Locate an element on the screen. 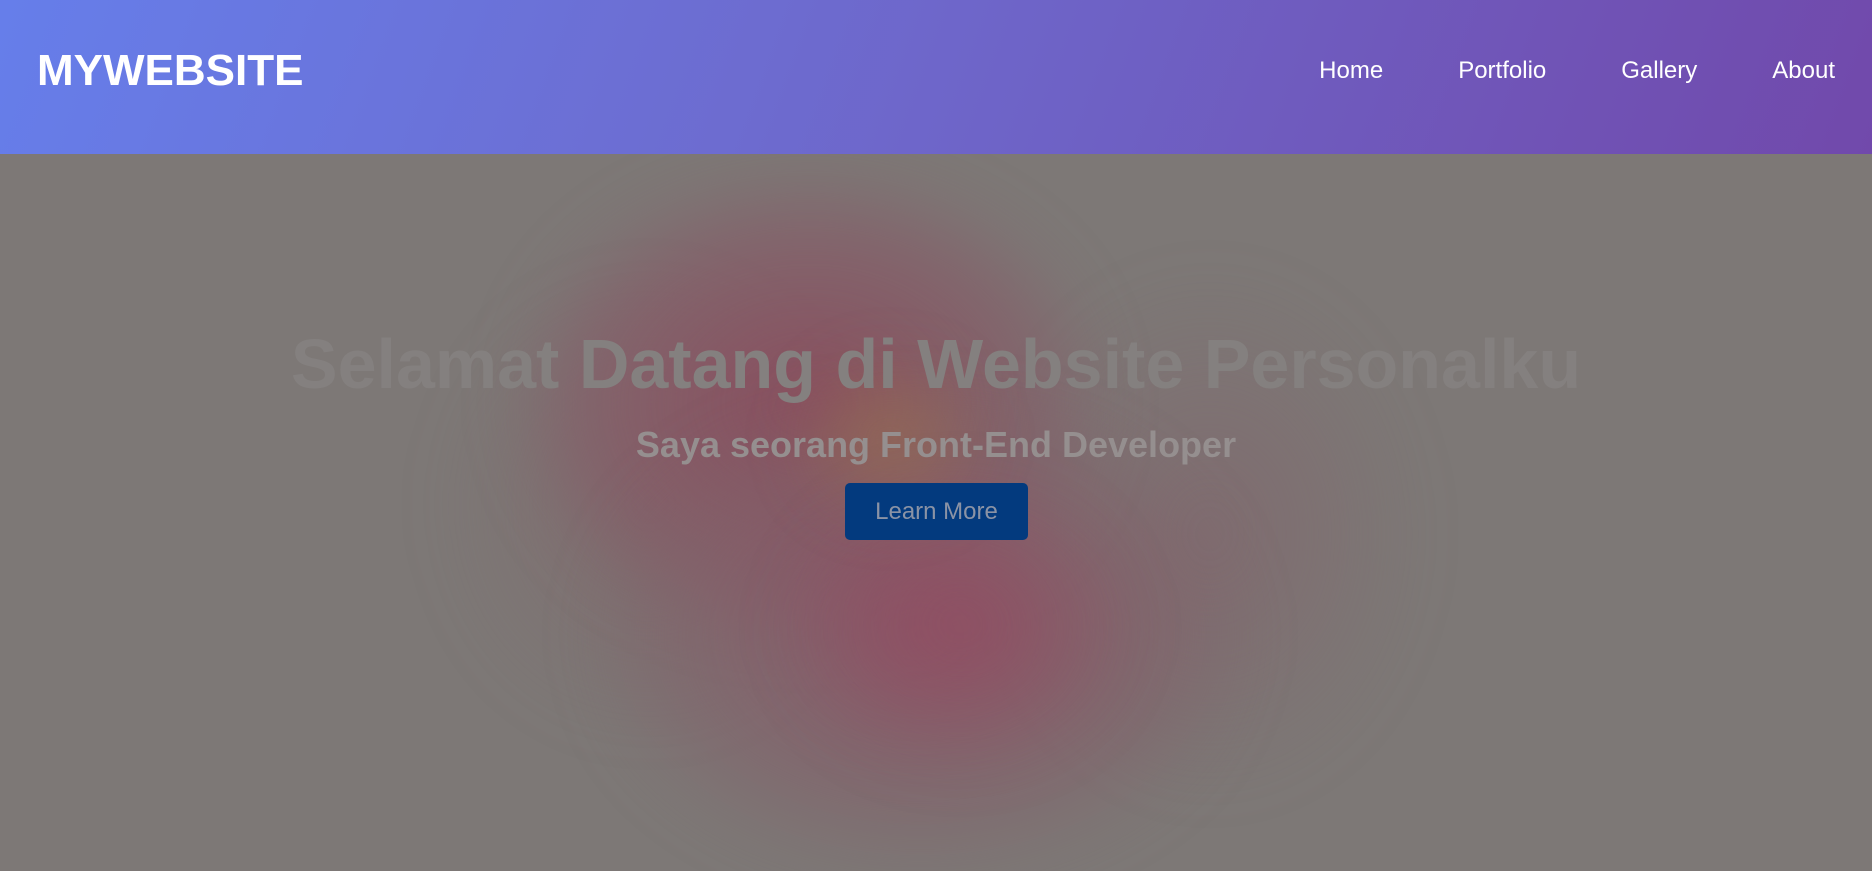  main-nav: Home Portfolio Gallery About is located at coordinates (1539, 71).